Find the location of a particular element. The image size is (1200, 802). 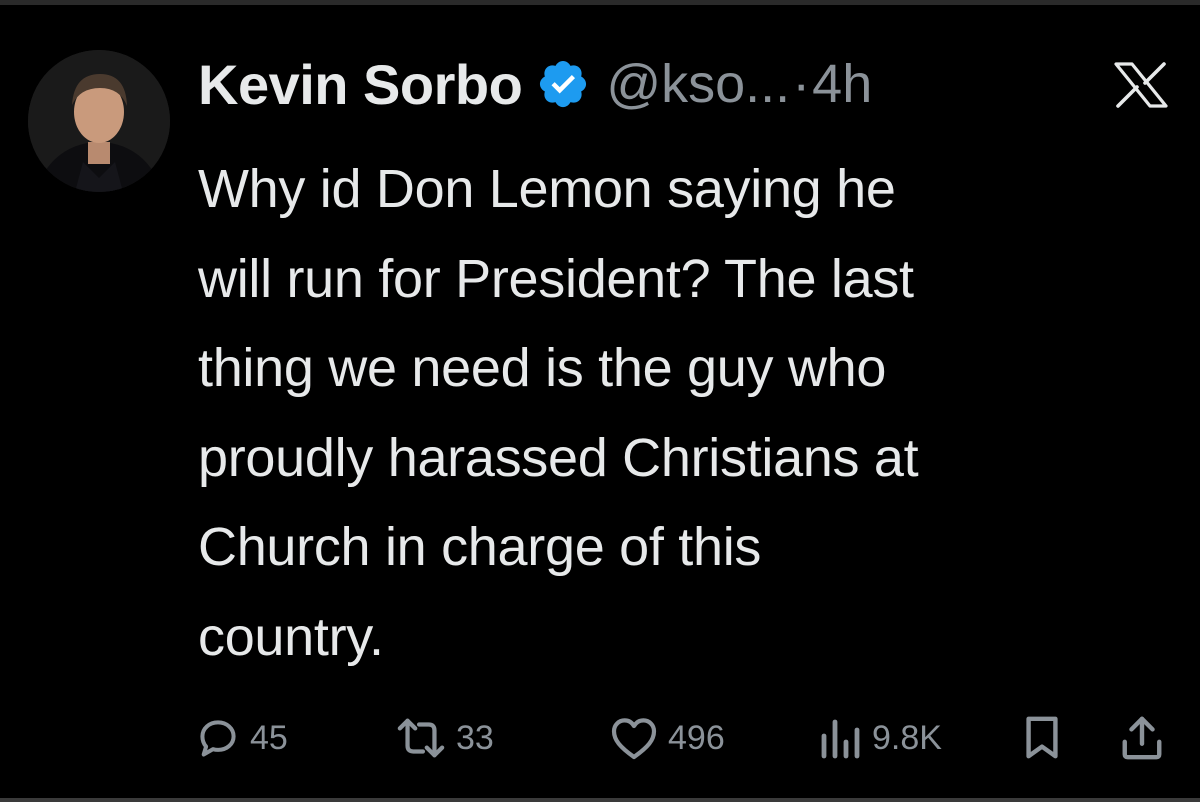

verified-badge-icon is located at coordinates (563, 84).